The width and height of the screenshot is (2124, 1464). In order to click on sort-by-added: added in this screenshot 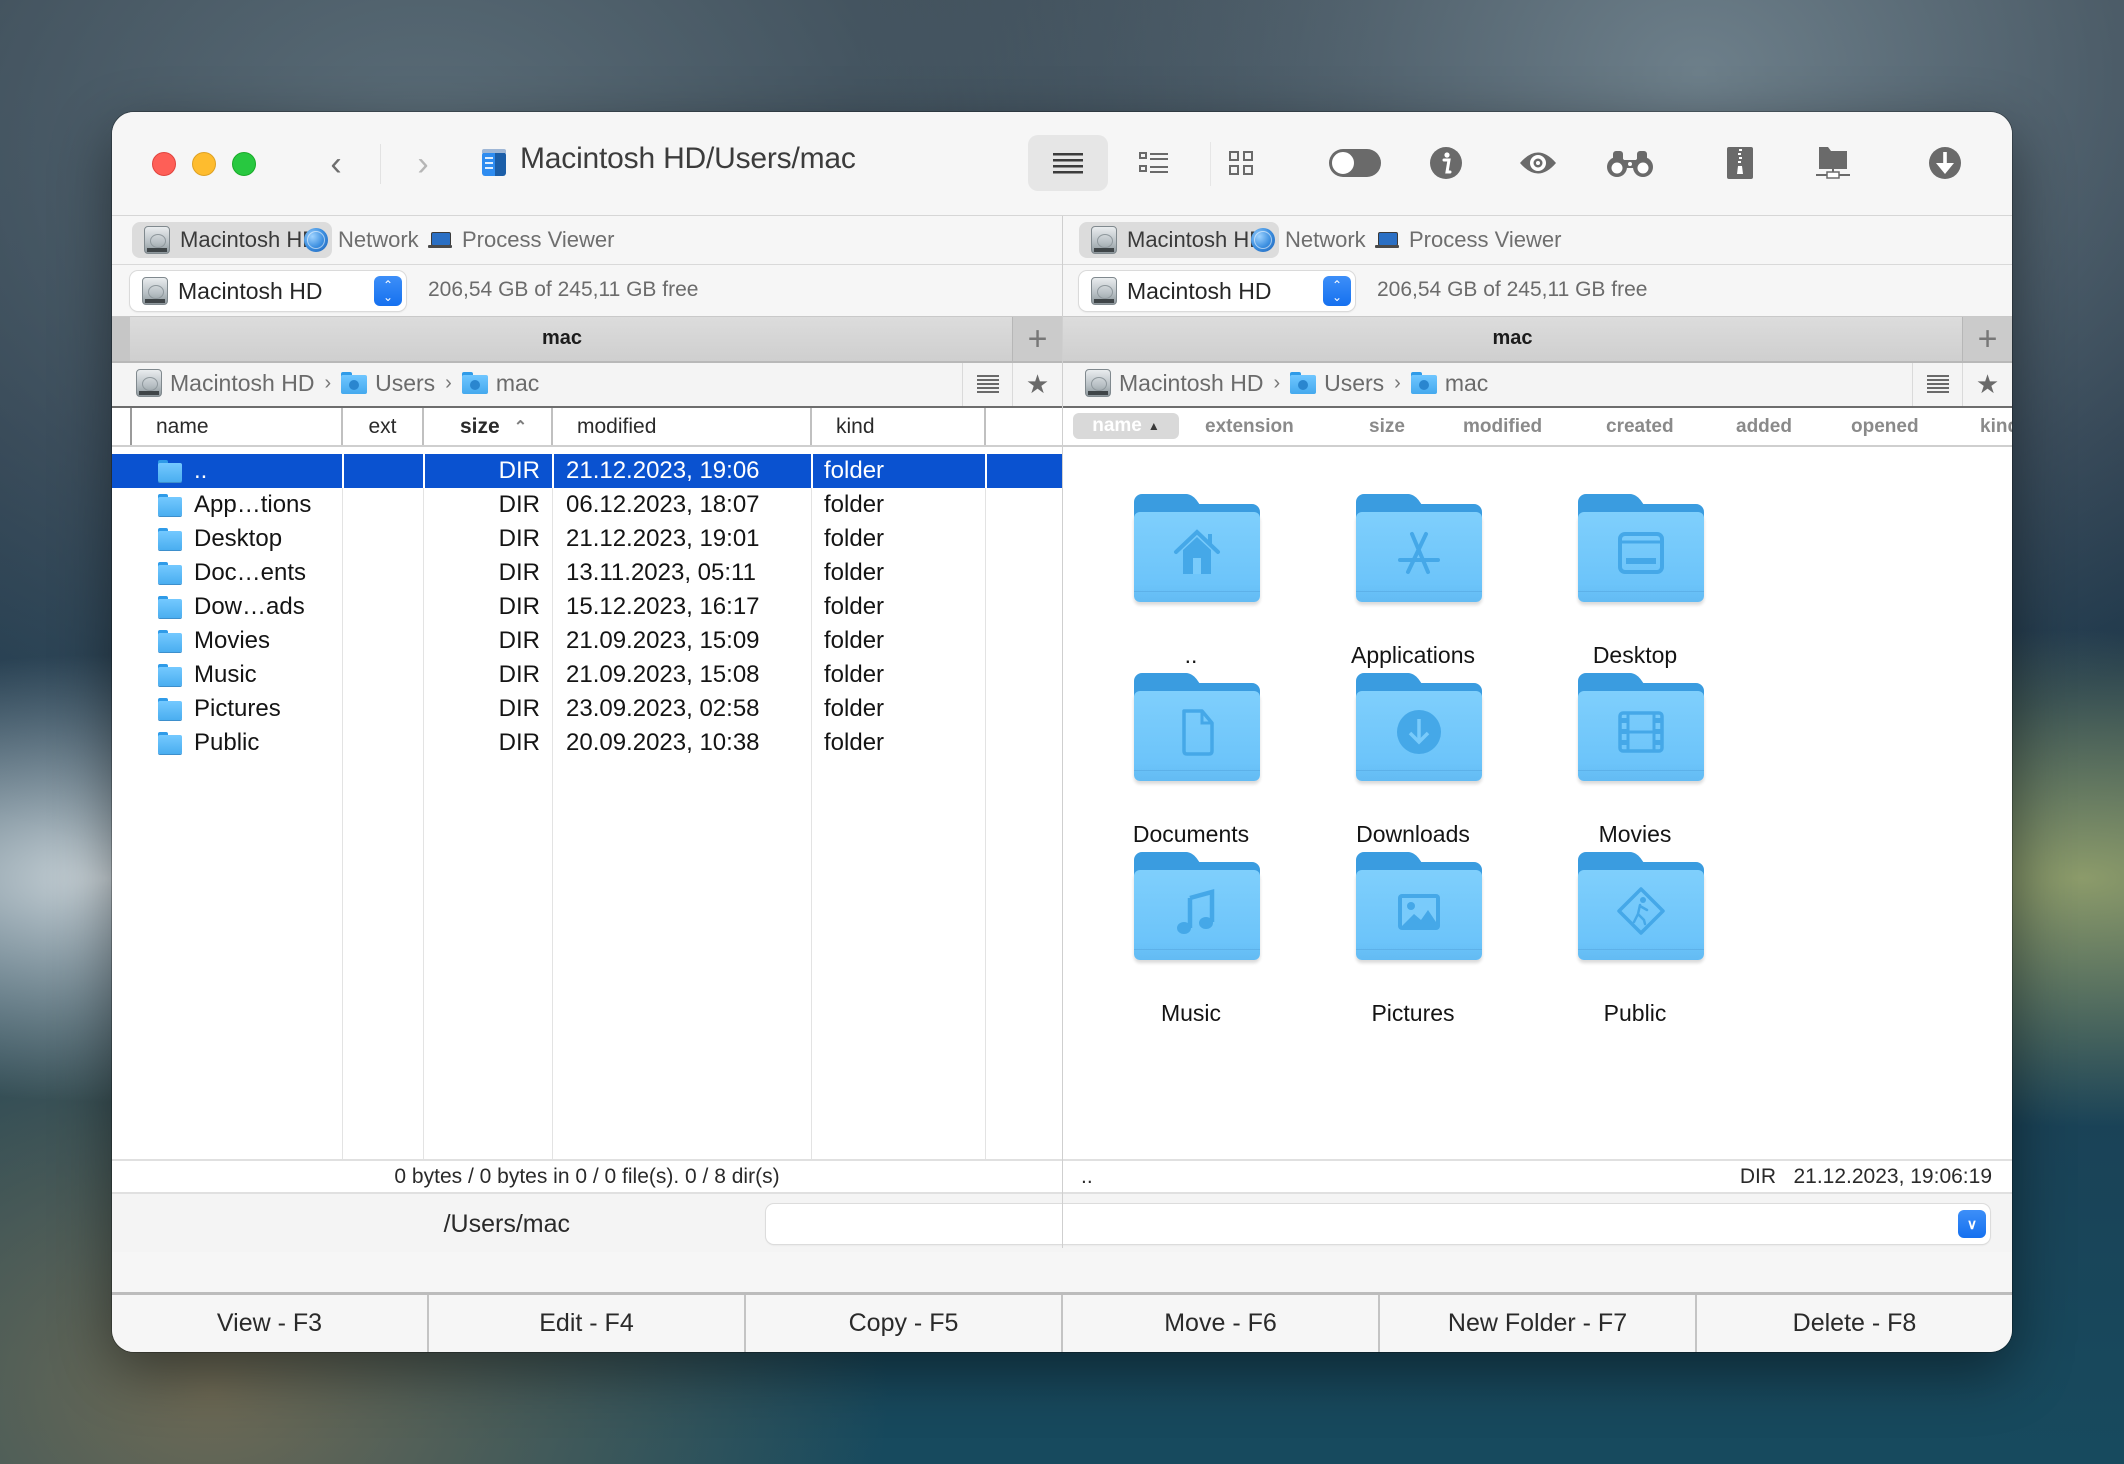, I will do `click(1764, 427)`.